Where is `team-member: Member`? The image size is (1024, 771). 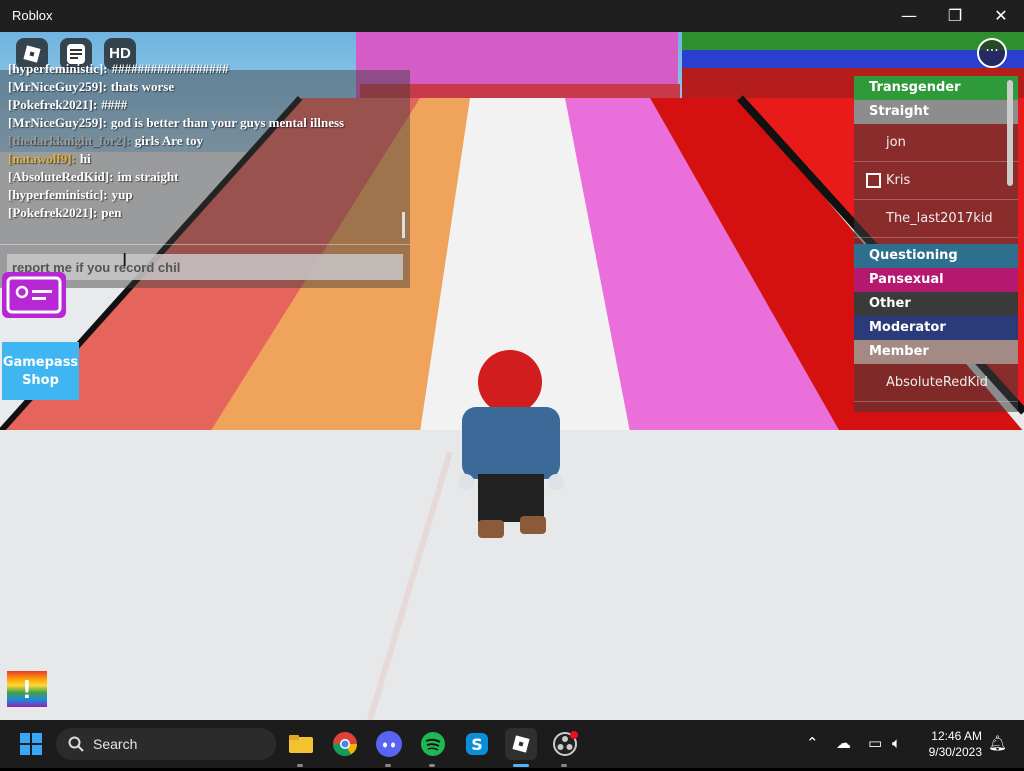
team-member: Member is located at coordinates (936, 352).